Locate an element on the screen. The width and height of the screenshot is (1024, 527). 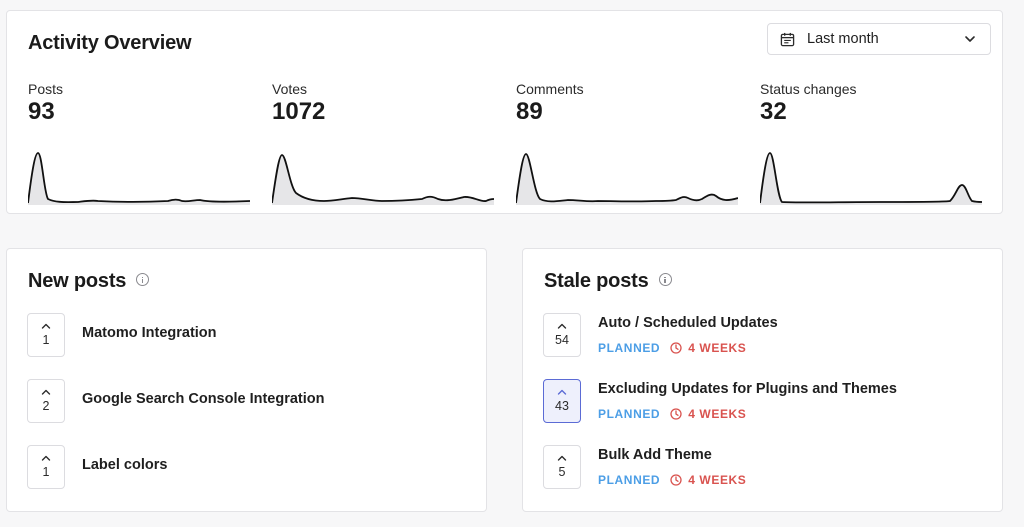
list-item: 2 Google Search Console Integration is located at coordinates (247, 412).